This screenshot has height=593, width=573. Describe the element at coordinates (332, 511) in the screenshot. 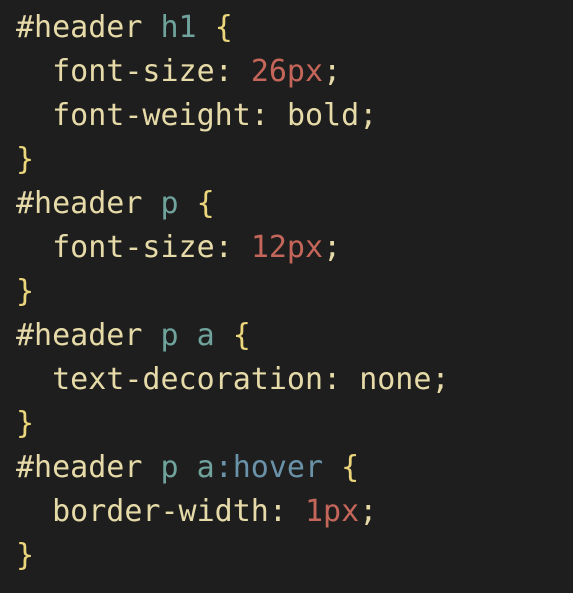

I see `css-number-value: 1px` at that location.